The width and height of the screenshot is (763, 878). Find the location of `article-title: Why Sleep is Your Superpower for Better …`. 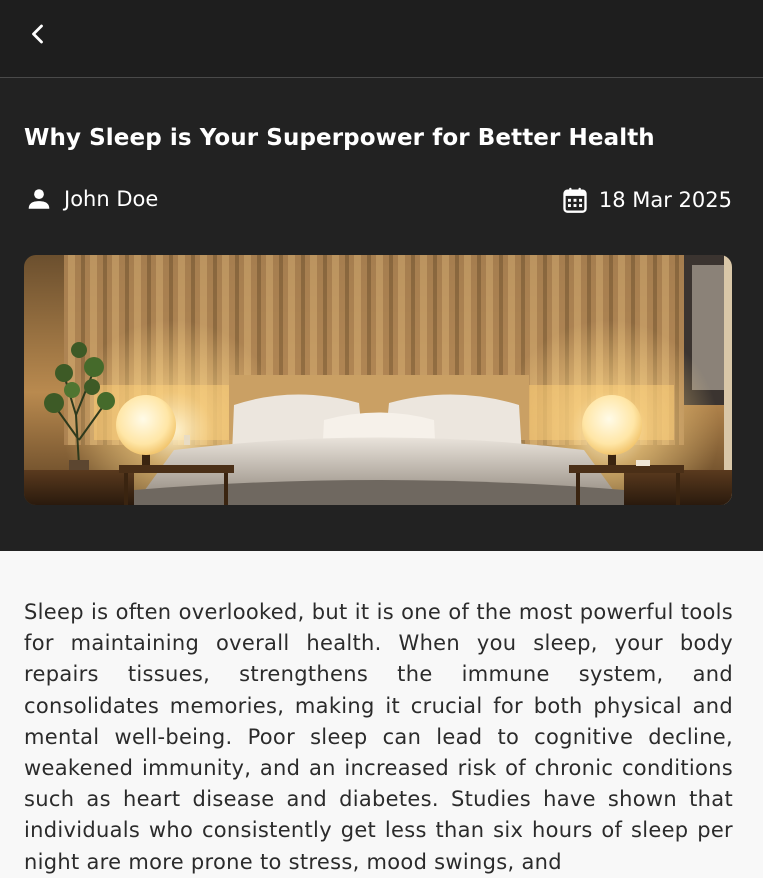

article-title: Why Sleep is Your Superpower for Better … is located at coordinates (339, 138).